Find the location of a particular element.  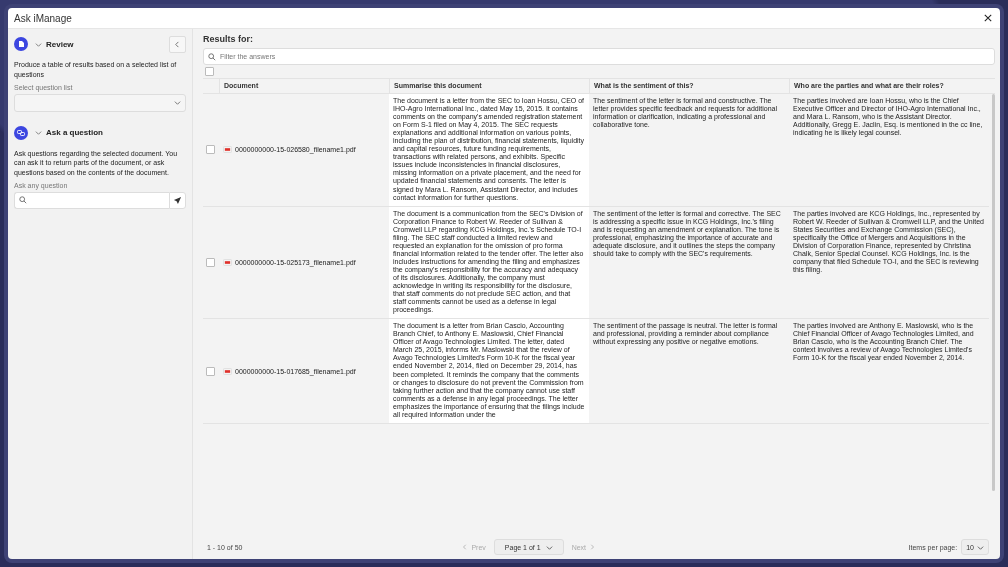

window-title: Ask iManage is located at coordinates (43, 18).